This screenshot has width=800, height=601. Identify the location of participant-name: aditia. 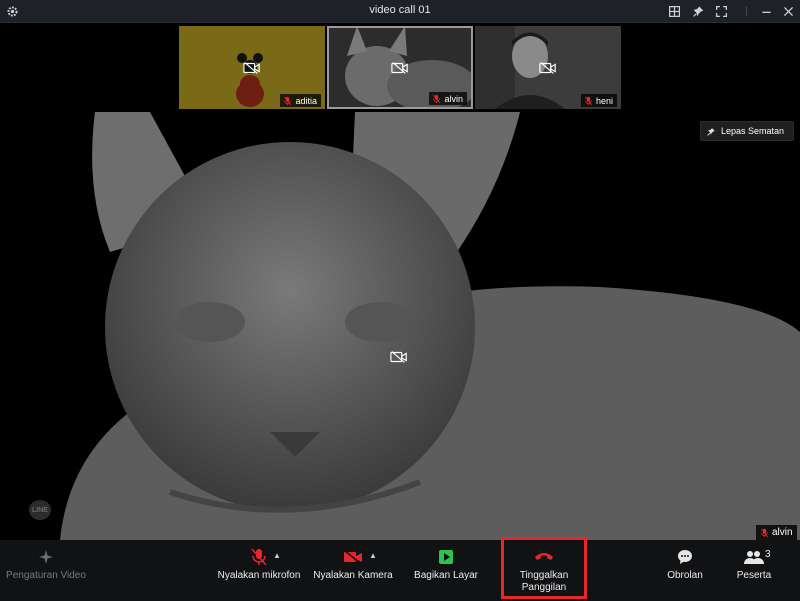
(306, 100).